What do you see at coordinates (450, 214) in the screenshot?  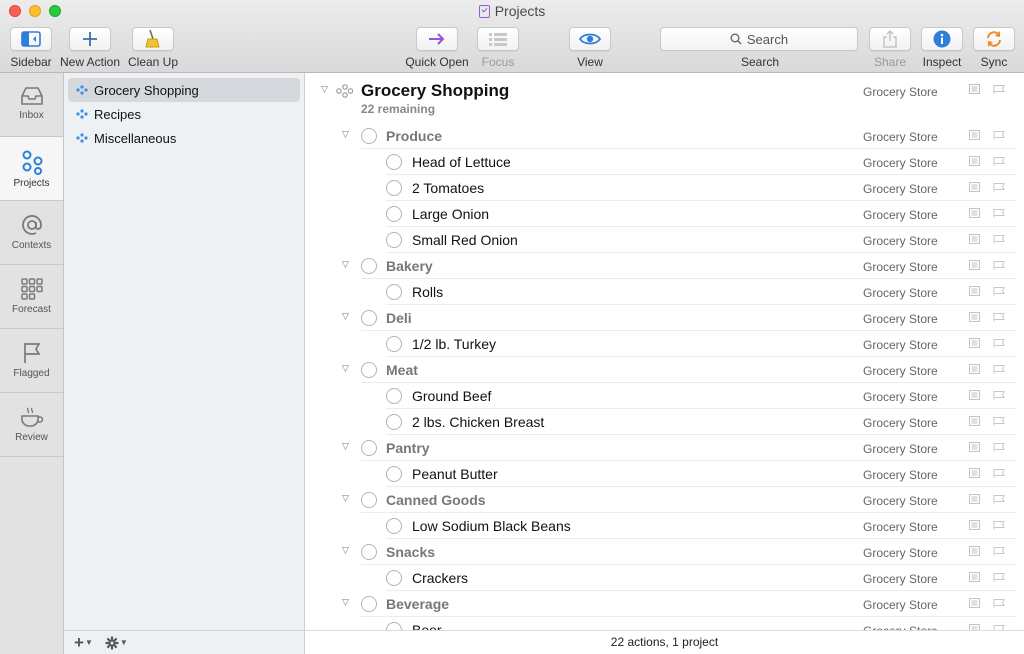 I see `action-title: Large Onion` at bounding box center [450, 214].